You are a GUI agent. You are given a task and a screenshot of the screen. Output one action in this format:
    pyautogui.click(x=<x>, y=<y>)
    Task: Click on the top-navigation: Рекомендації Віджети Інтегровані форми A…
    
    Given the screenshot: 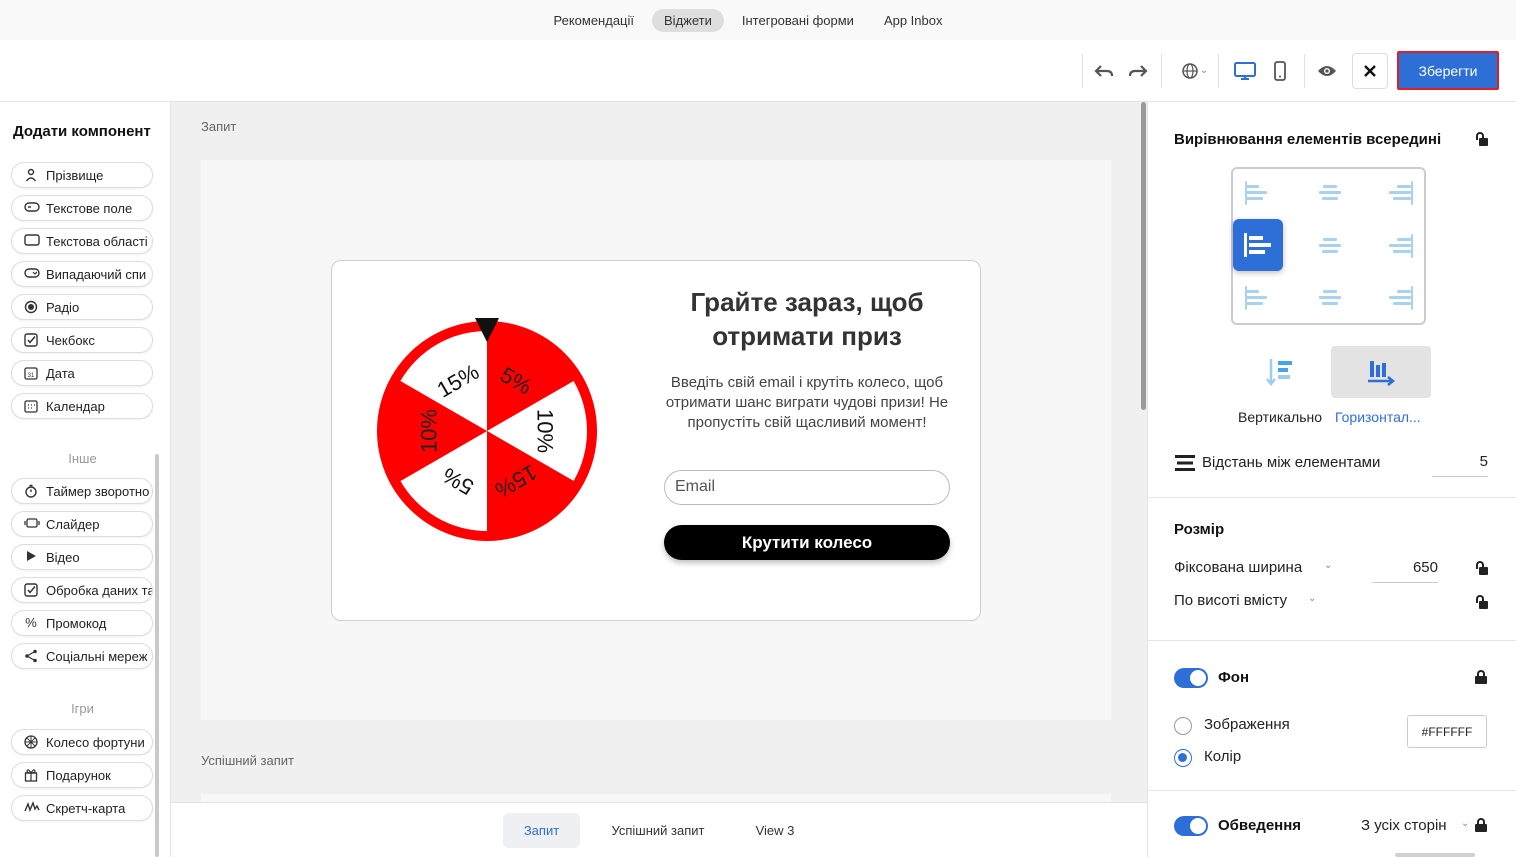 What is the action you would take?
    pyautogui.click(x=758, y=20)
    